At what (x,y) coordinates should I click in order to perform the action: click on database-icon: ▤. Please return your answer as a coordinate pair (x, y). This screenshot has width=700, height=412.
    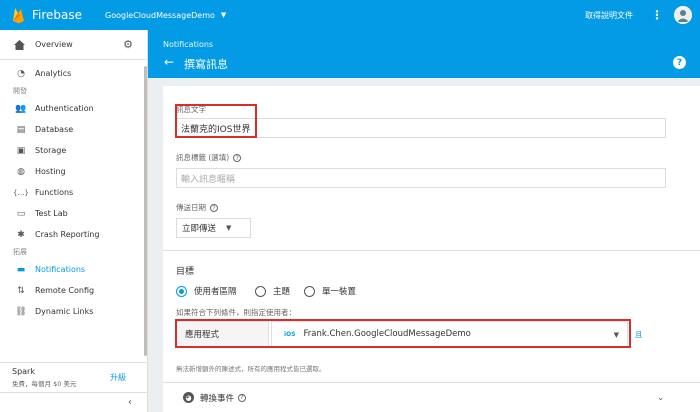
    Looking at the image, I should click on (21, 129).